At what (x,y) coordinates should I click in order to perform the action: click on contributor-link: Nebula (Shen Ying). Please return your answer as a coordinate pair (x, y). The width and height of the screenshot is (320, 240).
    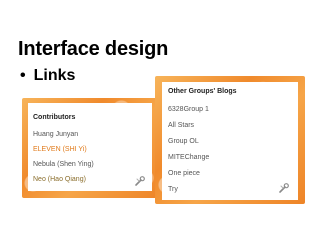
    Looking at the image, I should click on (63, 164).